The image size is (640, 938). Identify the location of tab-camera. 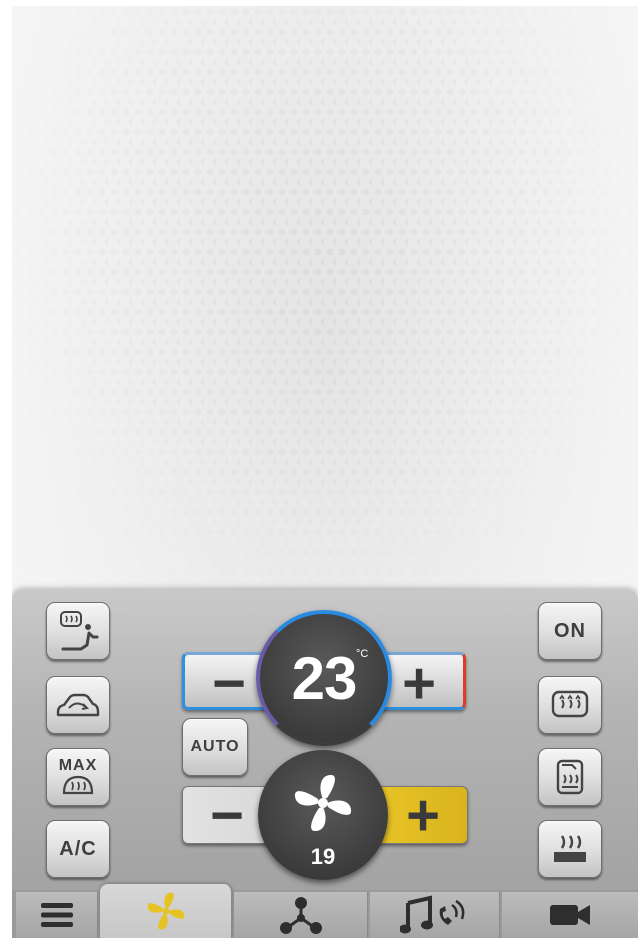
(570, 915).